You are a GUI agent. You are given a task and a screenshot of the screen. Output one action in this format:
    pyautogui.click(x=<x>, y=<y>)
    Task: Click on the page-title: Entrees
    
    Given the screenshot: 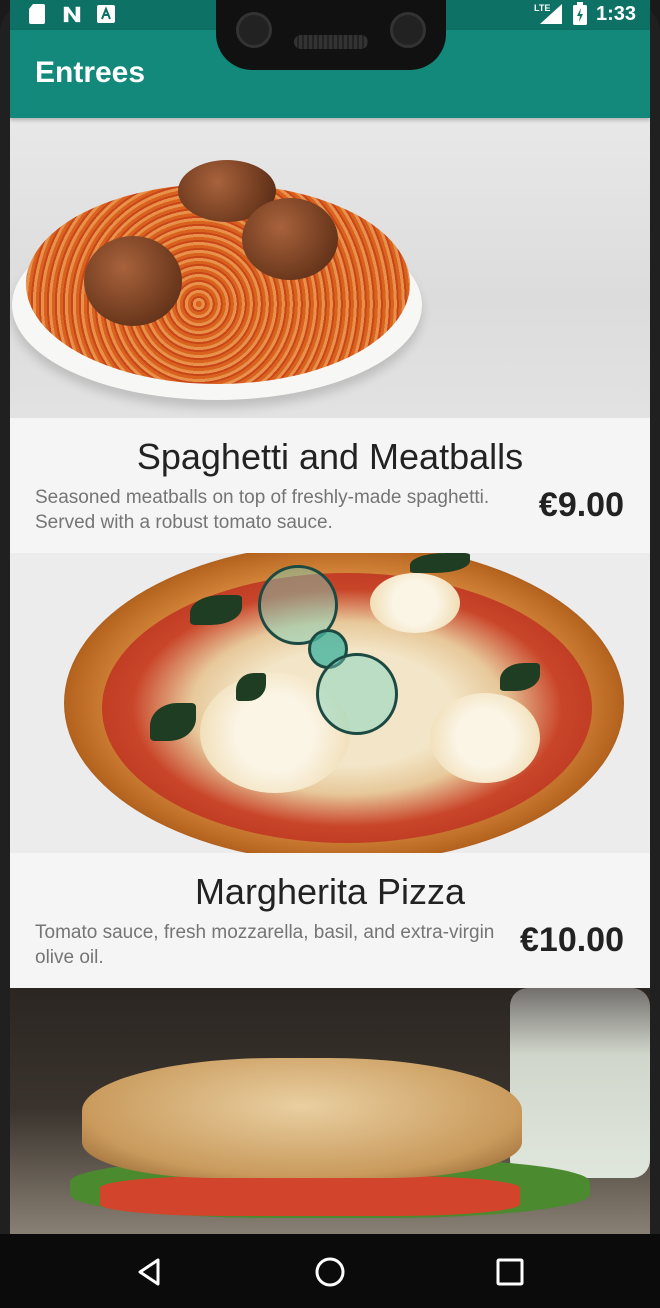 What is the action you would take?
    pyautogui.click(x=90, y=72)
    